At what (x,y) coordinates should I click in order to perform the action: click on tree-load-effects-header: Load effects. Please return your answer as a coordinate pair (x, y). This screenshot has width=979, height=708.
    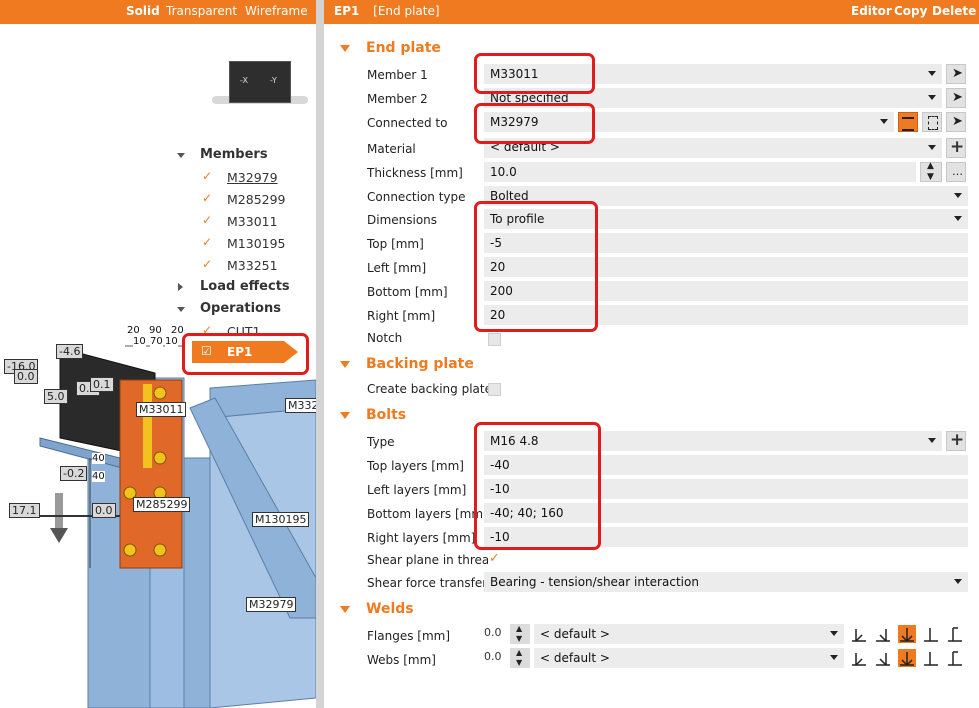
    Looking at the image, I should click on (245, 286).